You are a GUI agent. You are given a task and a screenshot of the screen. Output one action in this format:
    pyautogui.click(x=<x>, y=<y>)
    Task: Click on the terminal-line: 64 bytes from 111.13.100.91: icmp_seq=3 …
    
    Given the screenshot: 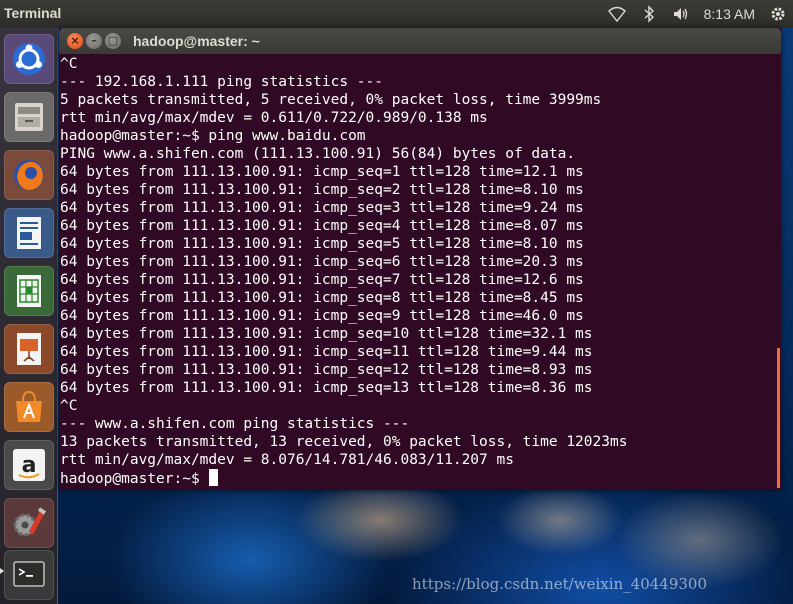 What is the action you would take?
    pyautogui.click(x=322, y=208)
    